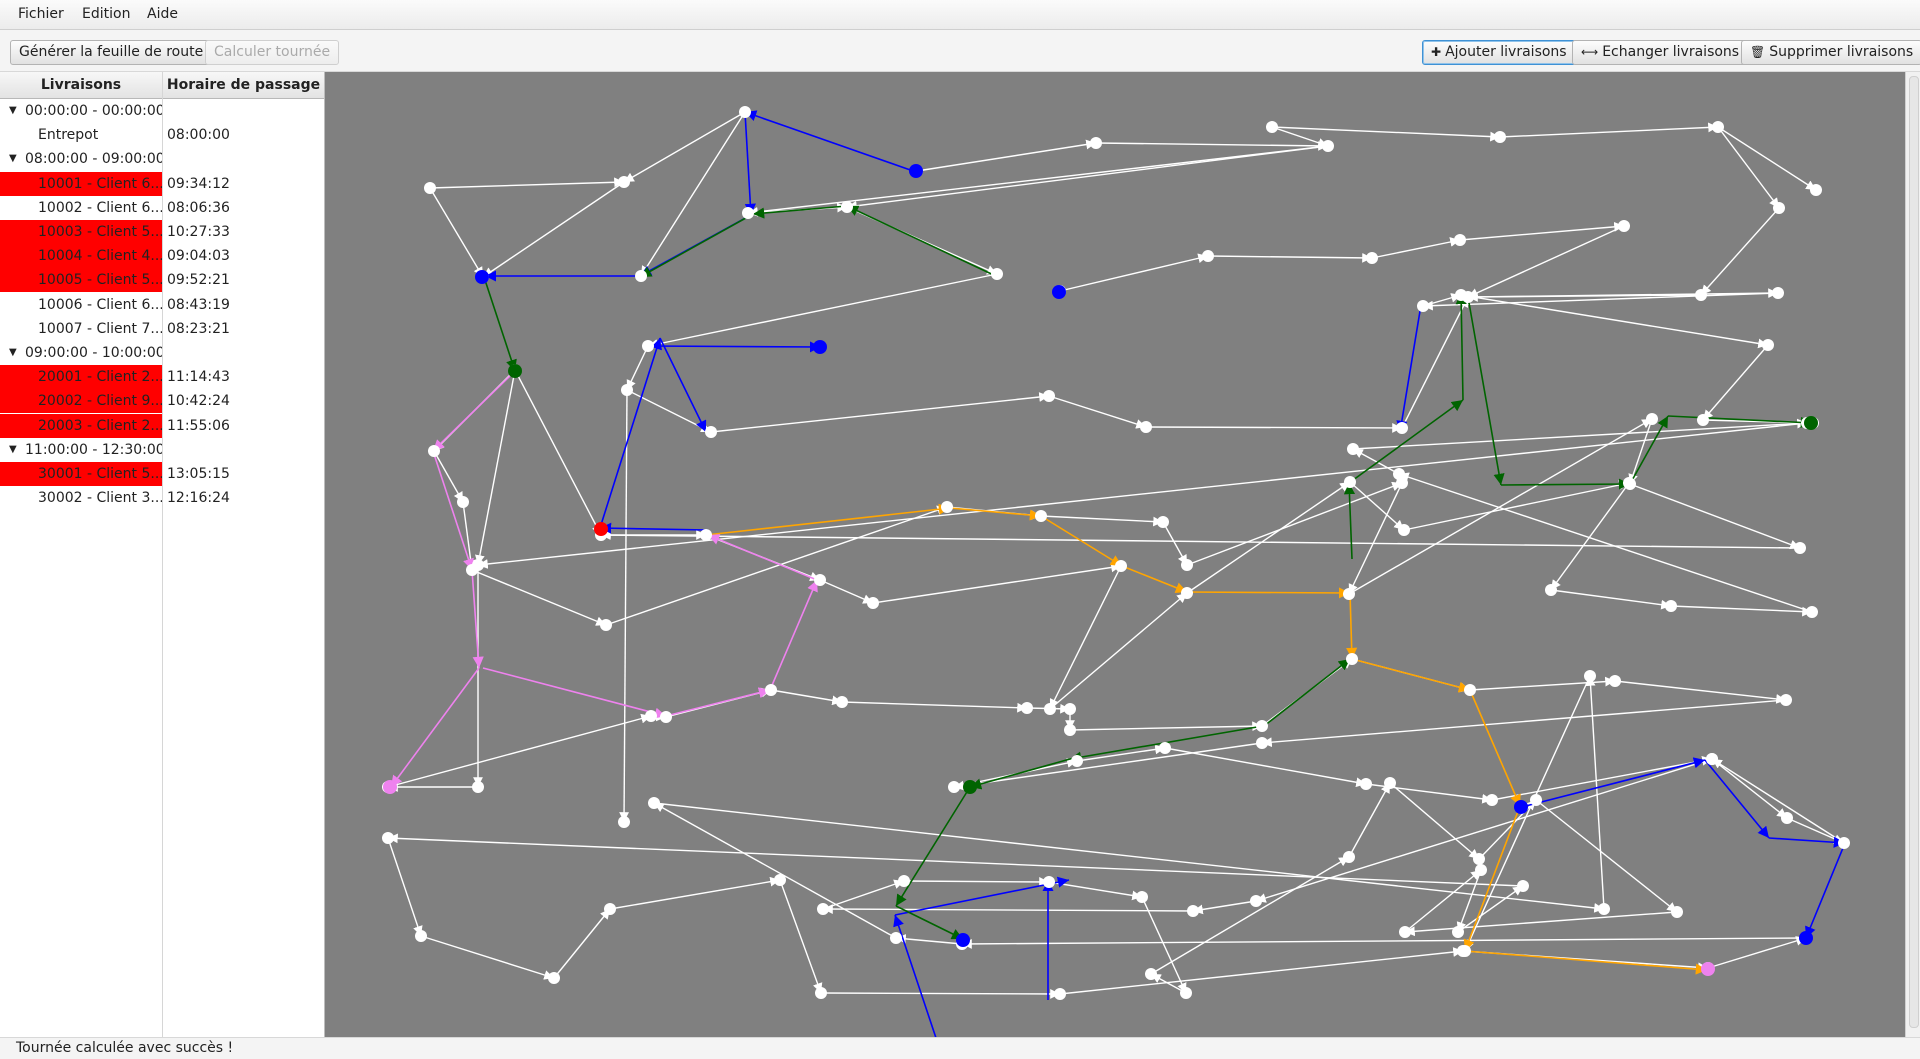 The image size is (1920, 1059). Describe the element at coordinates (162, 425) in the screenshot. I see `table-row: 20003 - Client 2... 11:55:06` at that location.